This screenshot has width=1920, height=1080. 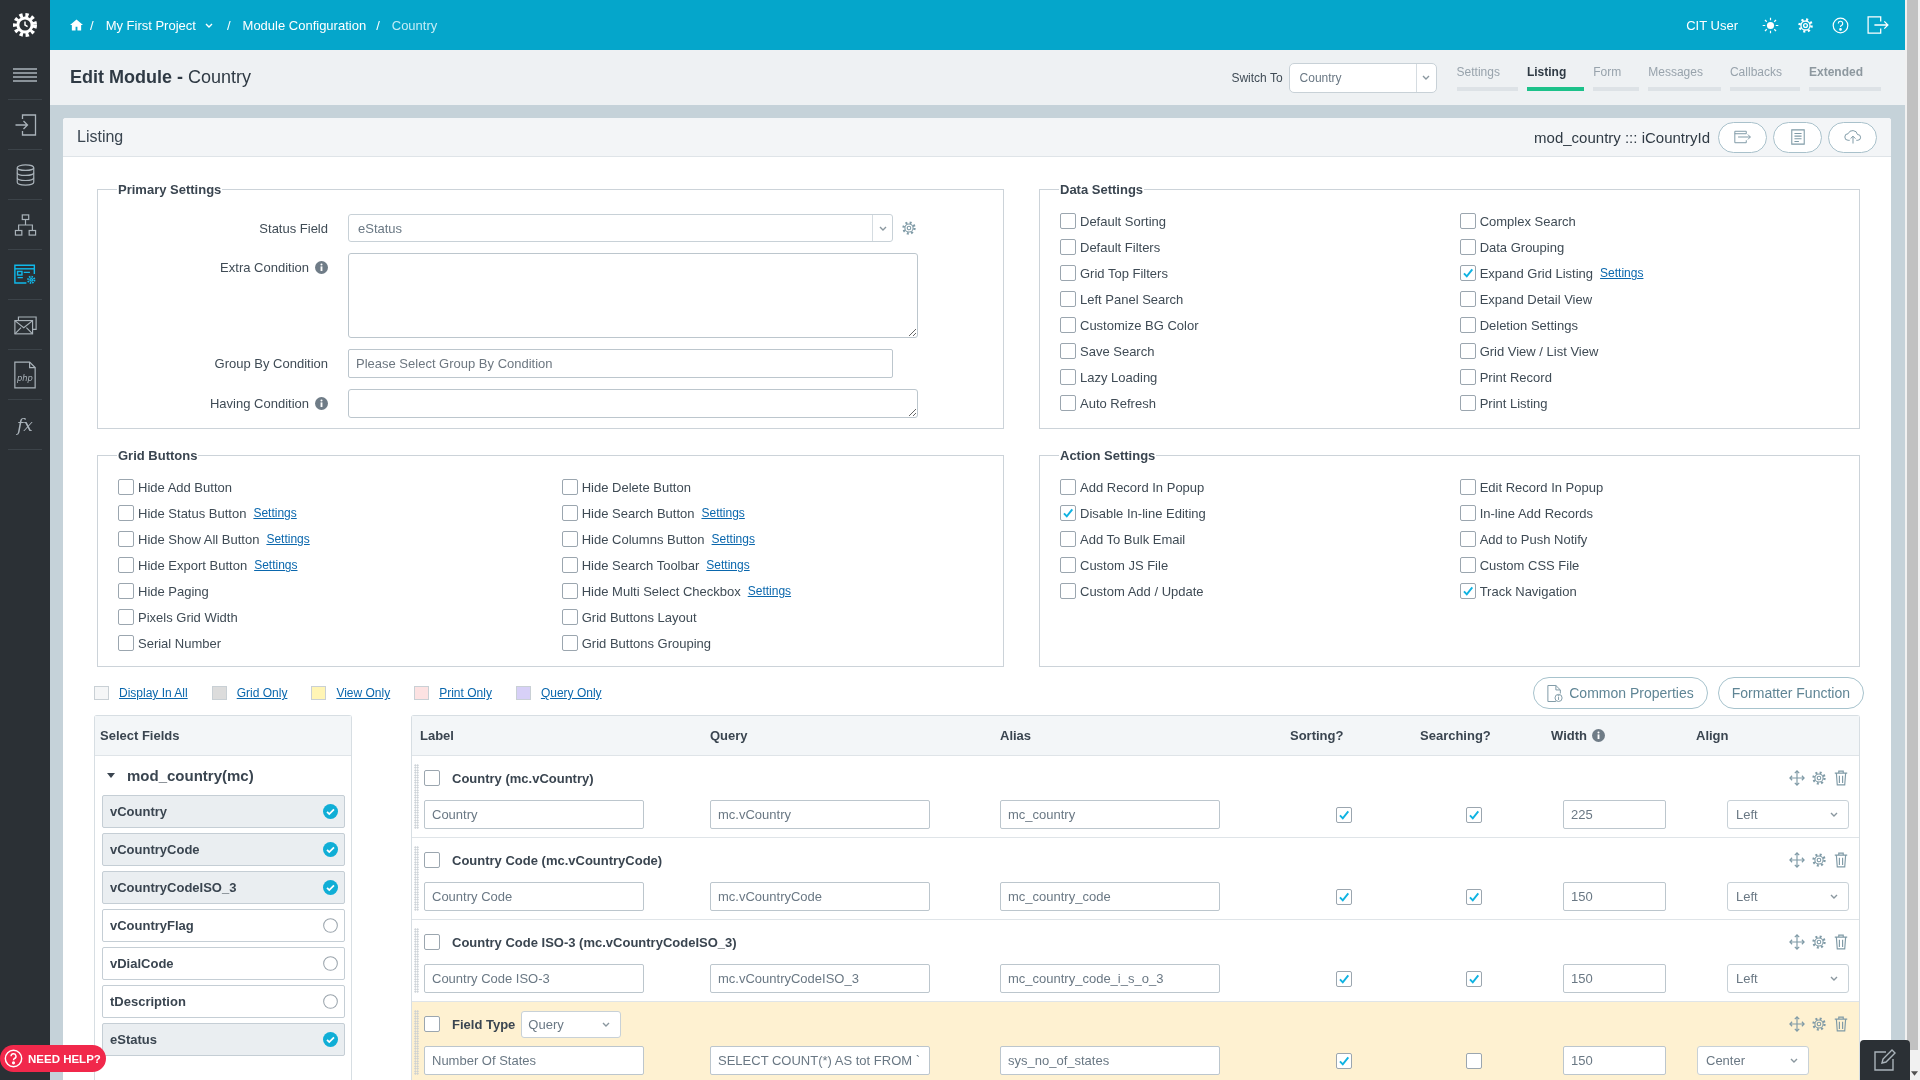 I want to click on column-header: Query, so click(x=729, y=735).